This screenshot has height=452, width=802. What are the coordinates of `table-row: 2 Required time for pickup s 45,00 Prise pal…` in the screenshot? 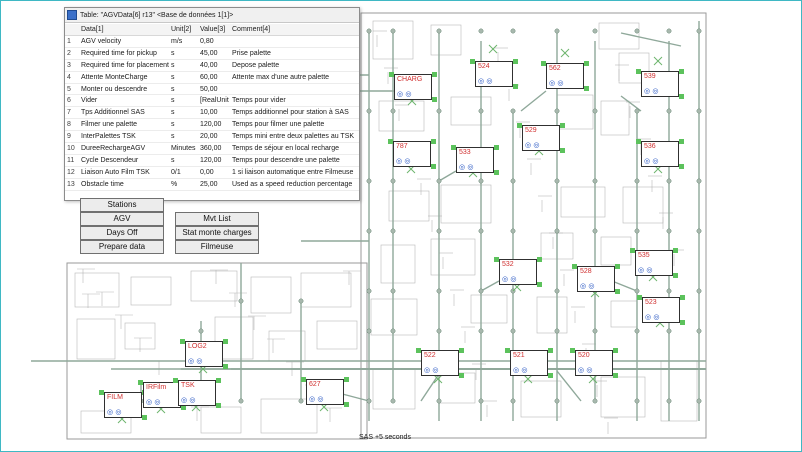 It's located at (212, 53).